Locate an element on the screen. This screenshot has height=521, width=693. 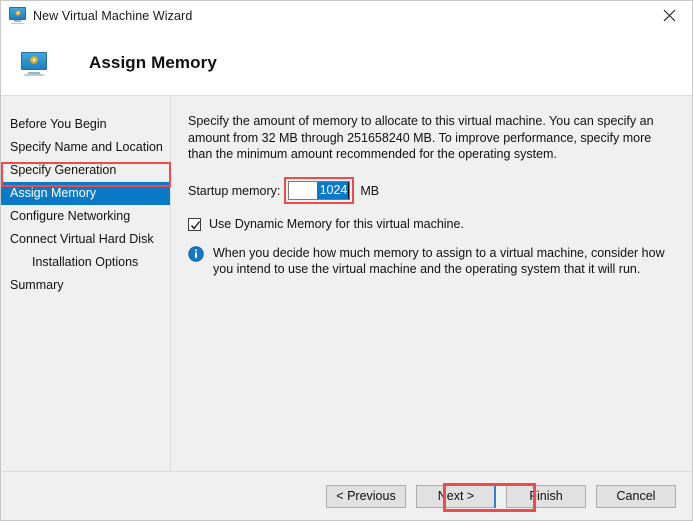
finish-button: Finish is located at coordinates (546, 496).